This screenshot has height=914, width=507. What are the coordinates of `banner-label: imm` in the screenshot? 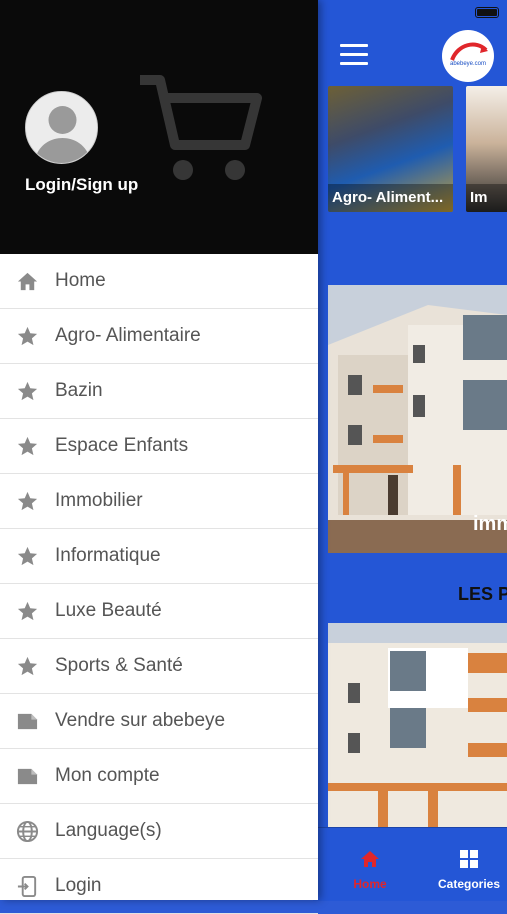 It's located at (490, 524).